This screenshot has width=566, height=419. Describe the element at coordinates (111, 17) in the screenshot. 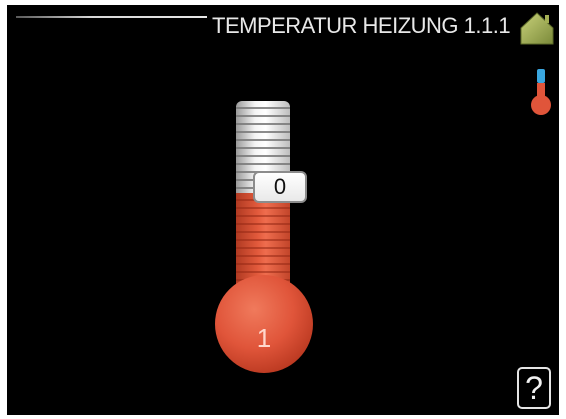

I see `title-divider` at that location.